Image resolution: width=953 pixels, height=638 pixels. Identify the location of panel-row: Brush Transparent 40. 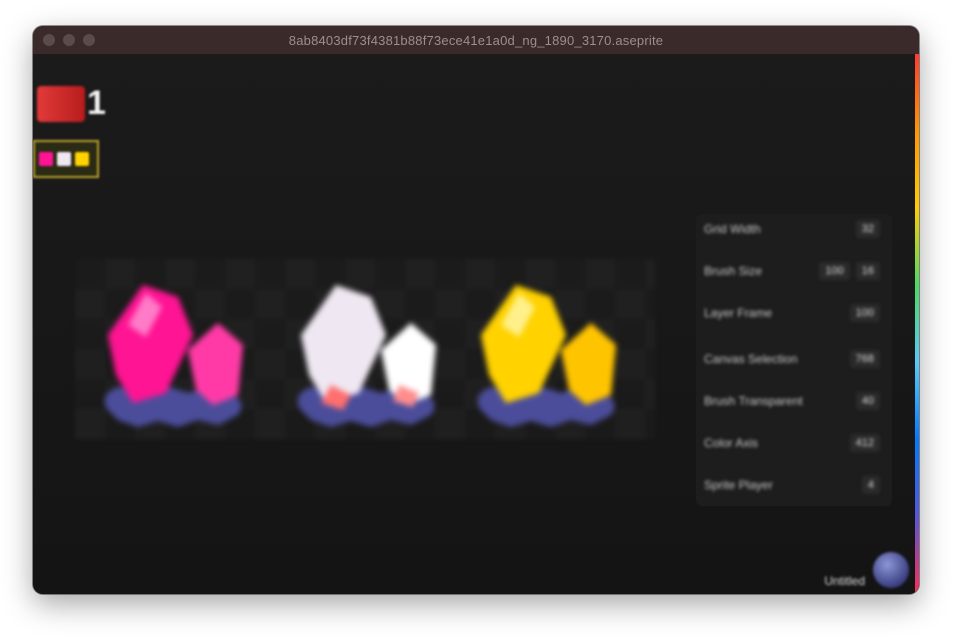
(794, 401).